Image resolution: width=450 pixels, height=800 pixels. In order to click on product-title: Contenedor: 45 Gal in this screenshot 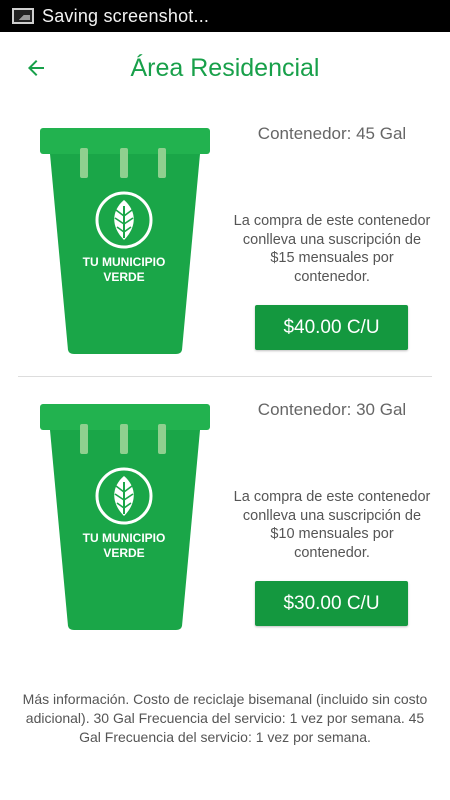, I will do `click(332, 133)`.